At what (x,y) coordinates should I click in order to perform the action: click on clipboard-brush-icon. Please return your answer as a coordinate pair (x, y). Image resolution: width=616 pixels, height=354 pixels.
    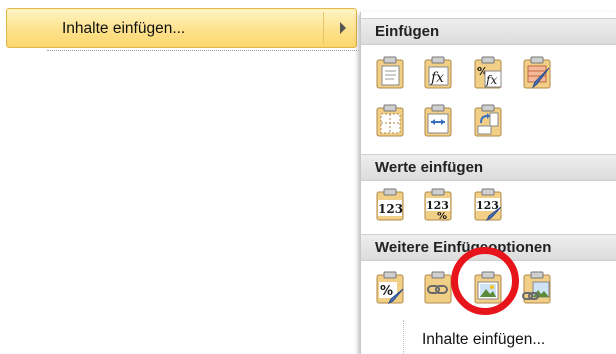
    Looking at the image, I should click on (537, 73).